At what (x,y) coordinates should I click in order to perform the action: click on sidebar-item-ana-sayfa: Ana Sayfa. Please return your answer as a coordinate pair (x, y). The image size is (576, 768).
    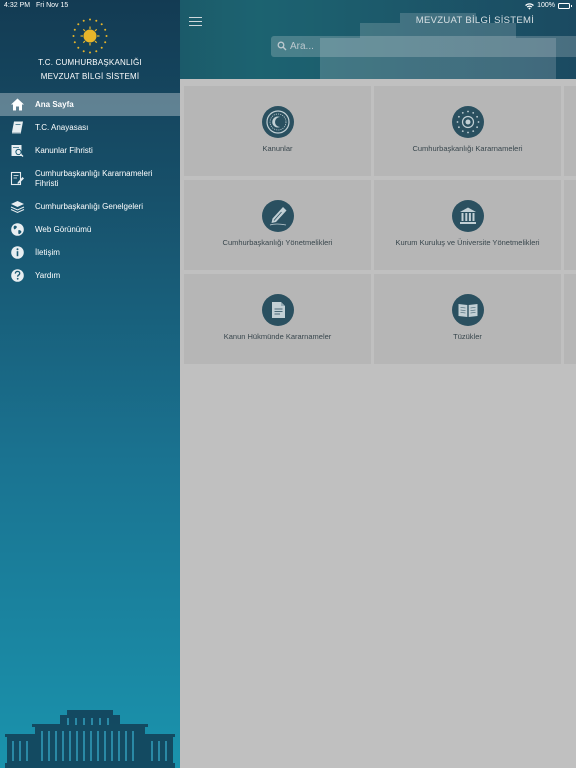
    Looking at the image, I should click on (90, 104).